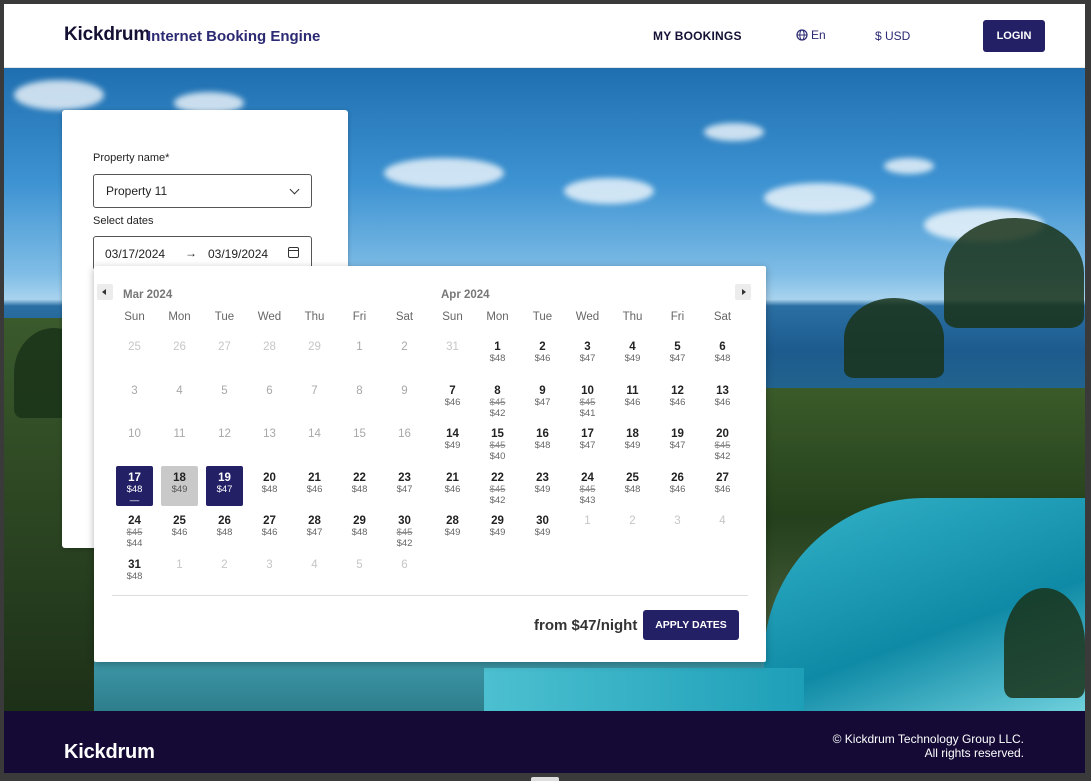 This screenshot has width=1091, height=781. I want to click on login-button: LOGIN, so click(1014, 36).